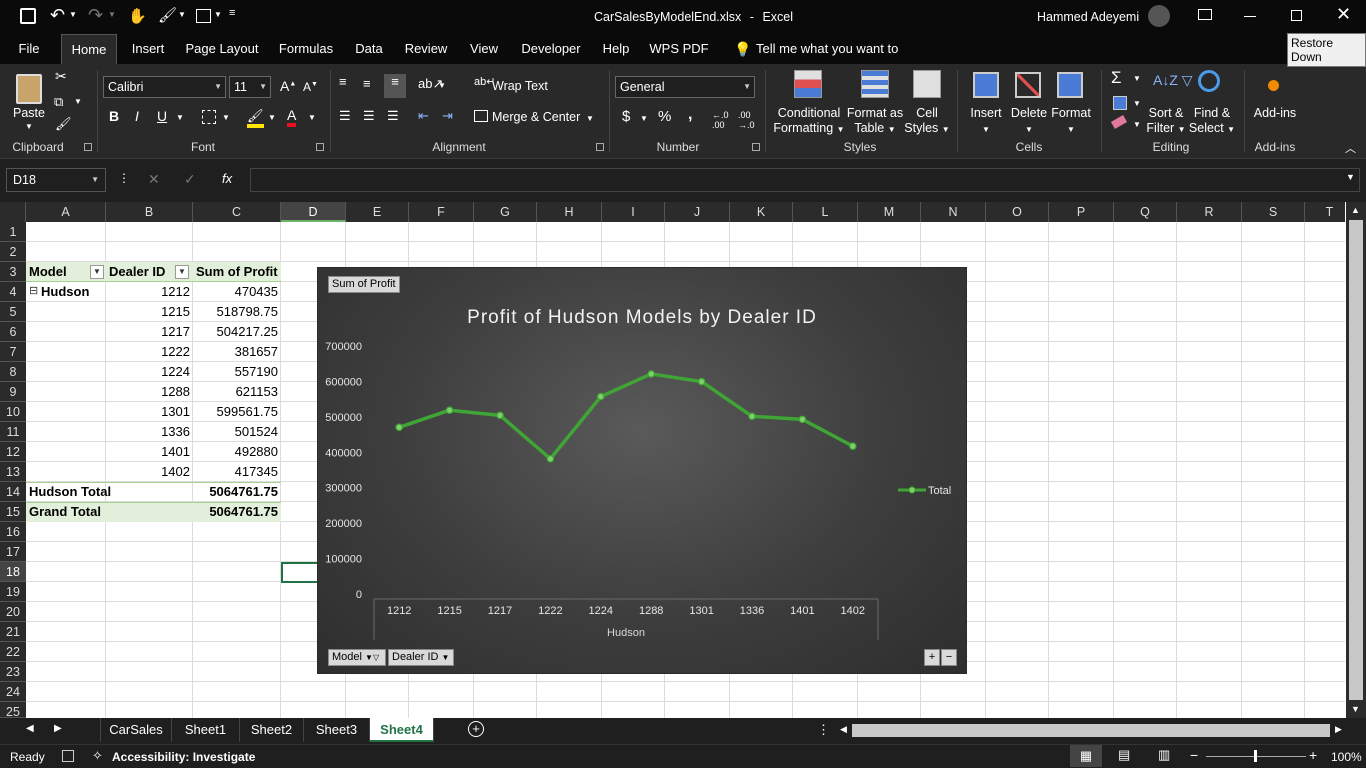  I want to click on italic-button: I, so click(137, 116).